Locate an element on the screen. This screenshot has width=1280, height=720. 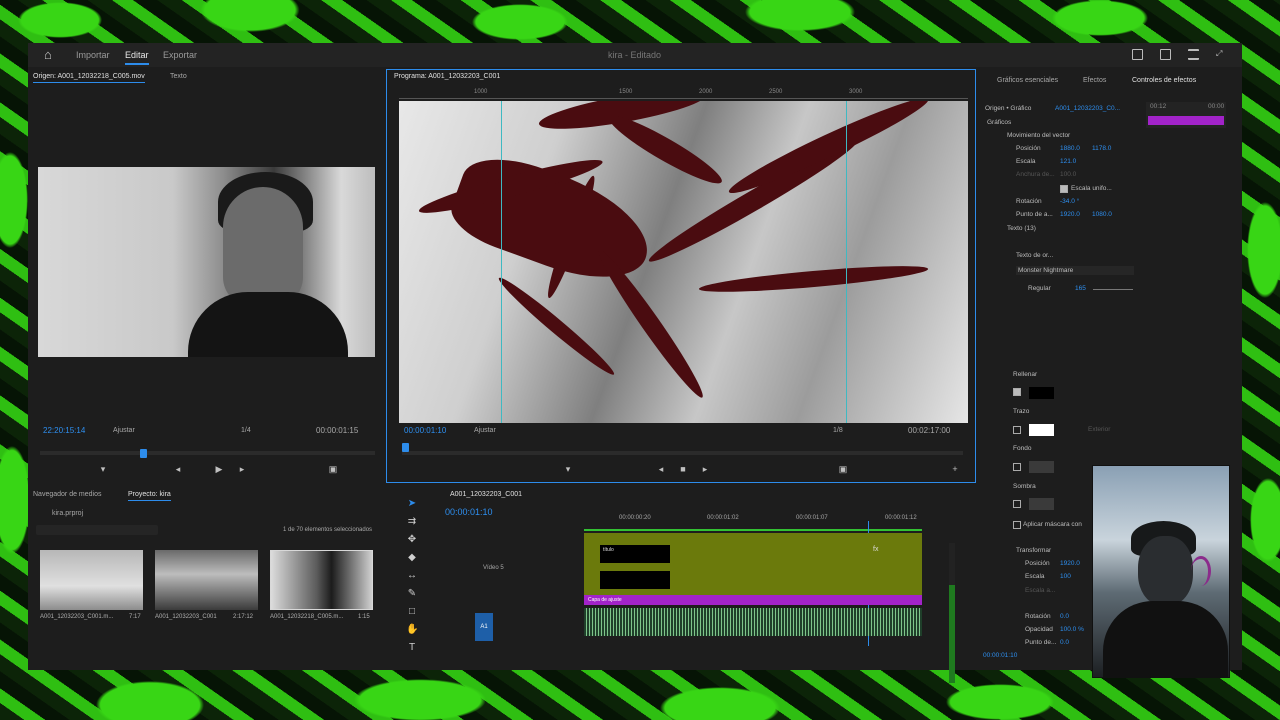
source-resolution-select: 1/4 is located at coordinates (246, 430).